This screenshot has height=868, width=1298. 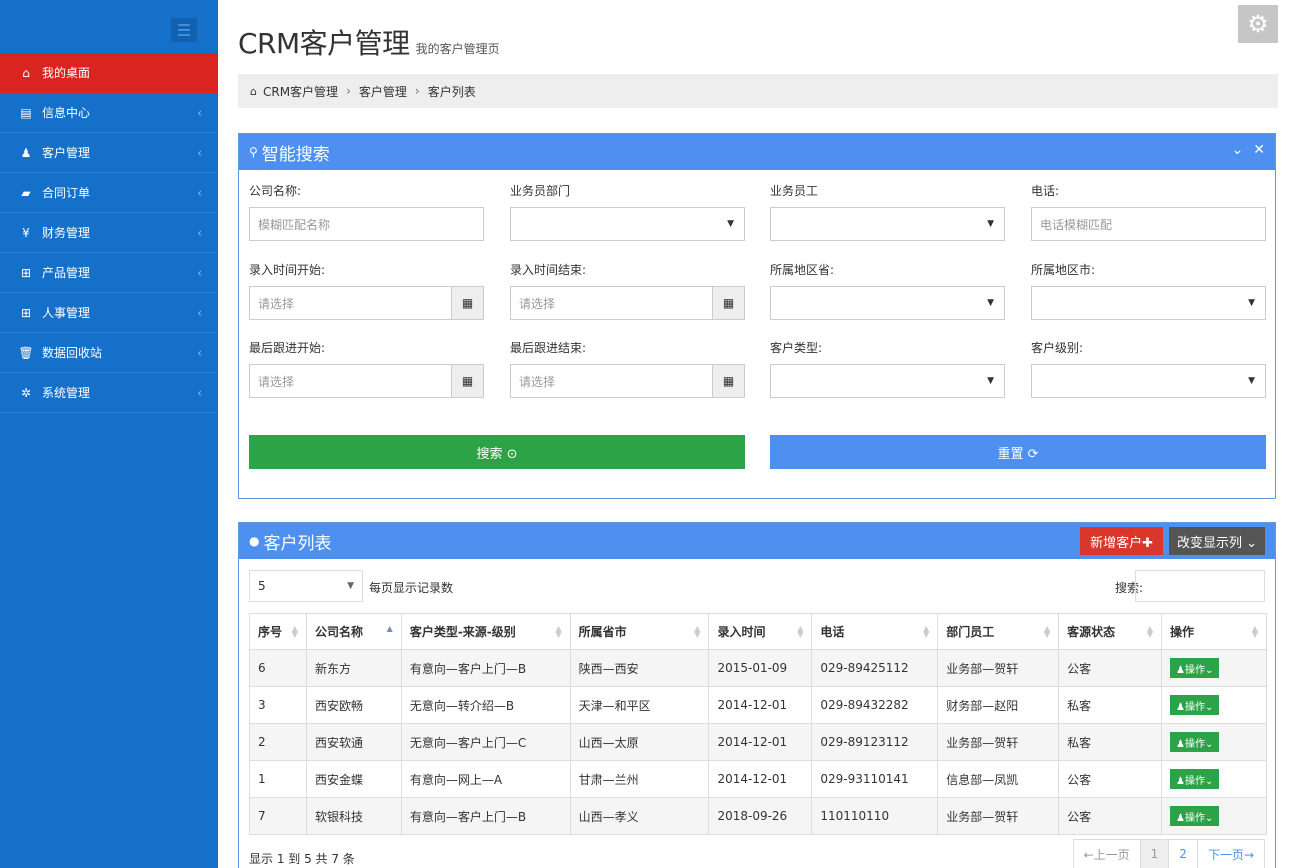 I want to click on reset-button: 重置 ⟳, so click(x=1018, y=452).